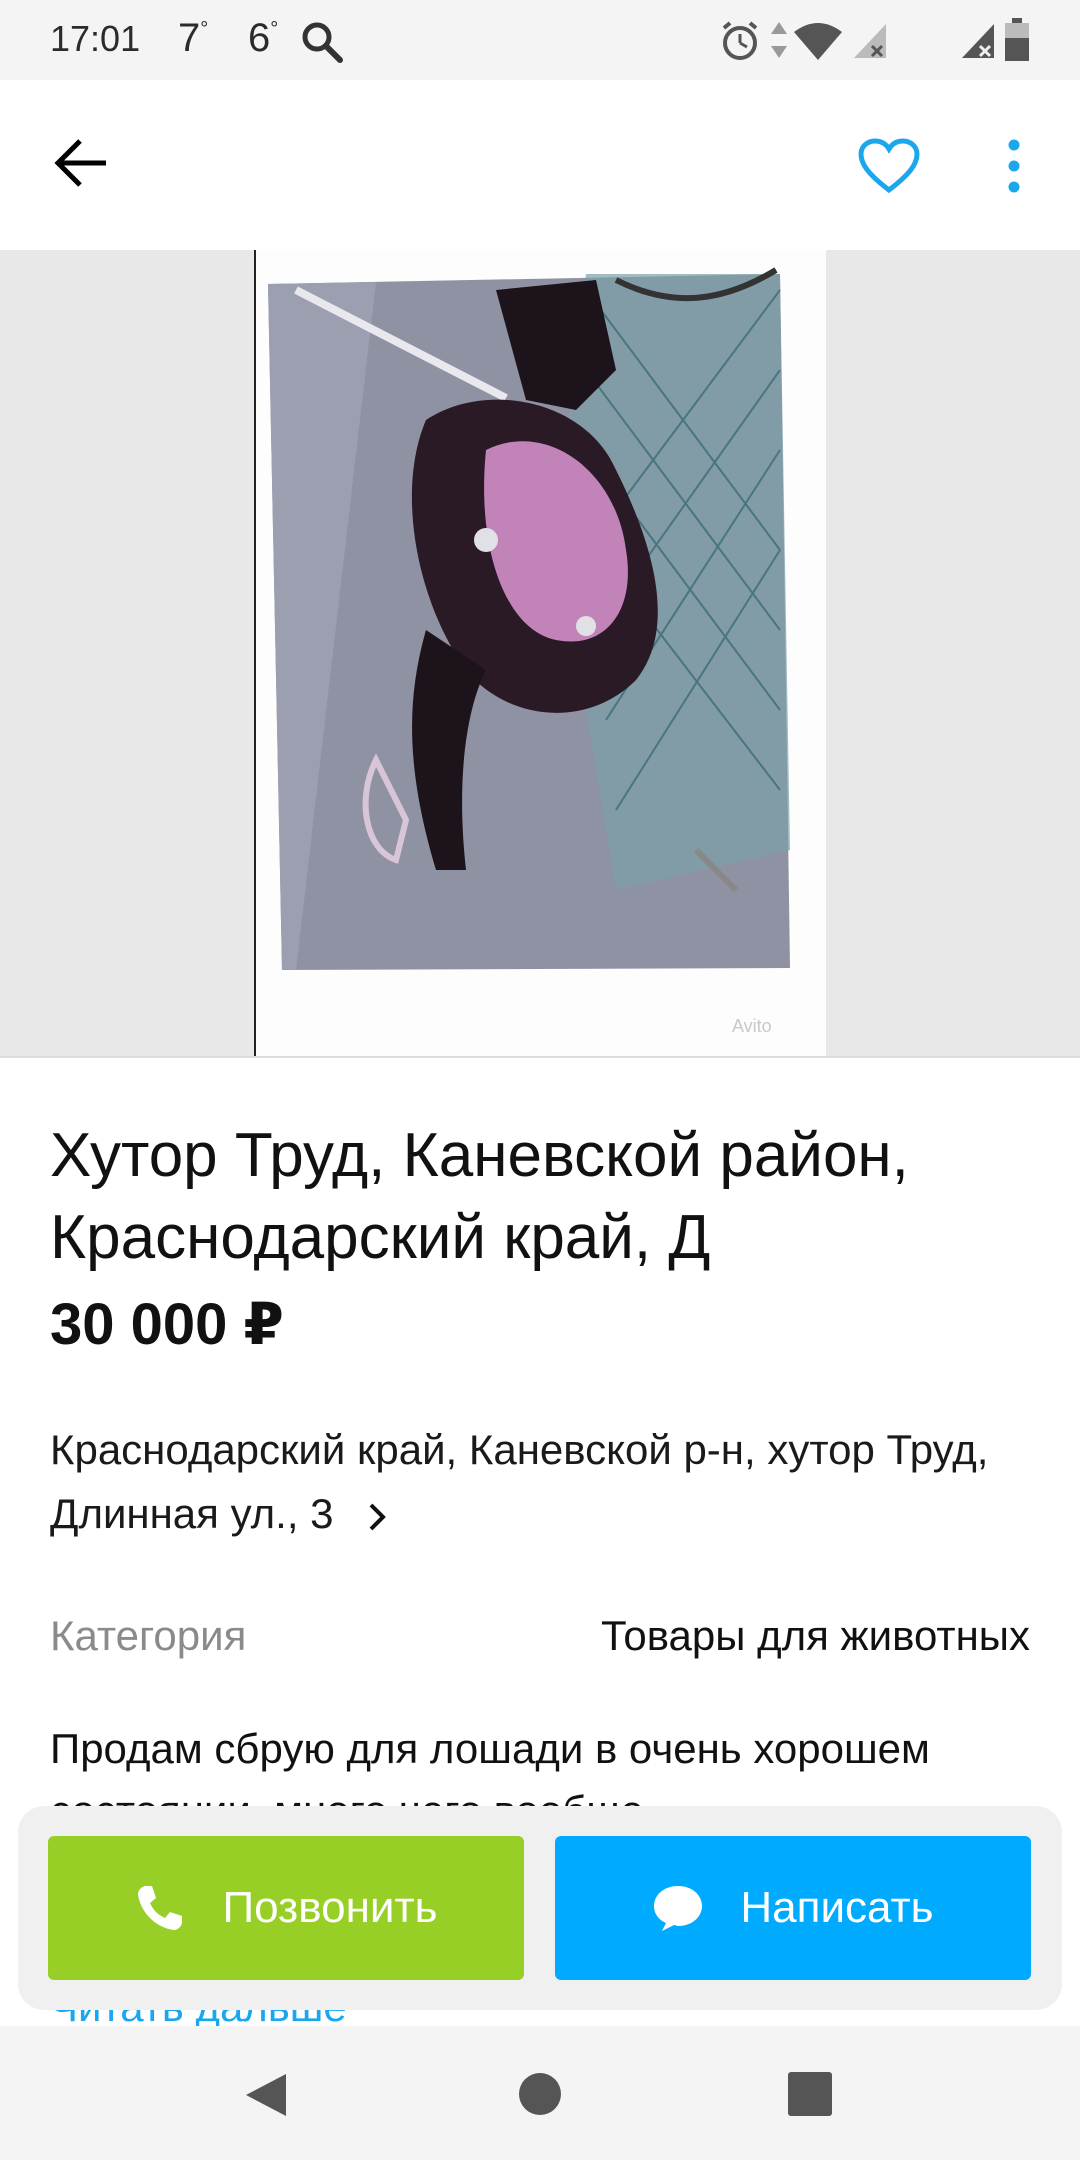  I want to click on alarm-icon, so click(740, 40).